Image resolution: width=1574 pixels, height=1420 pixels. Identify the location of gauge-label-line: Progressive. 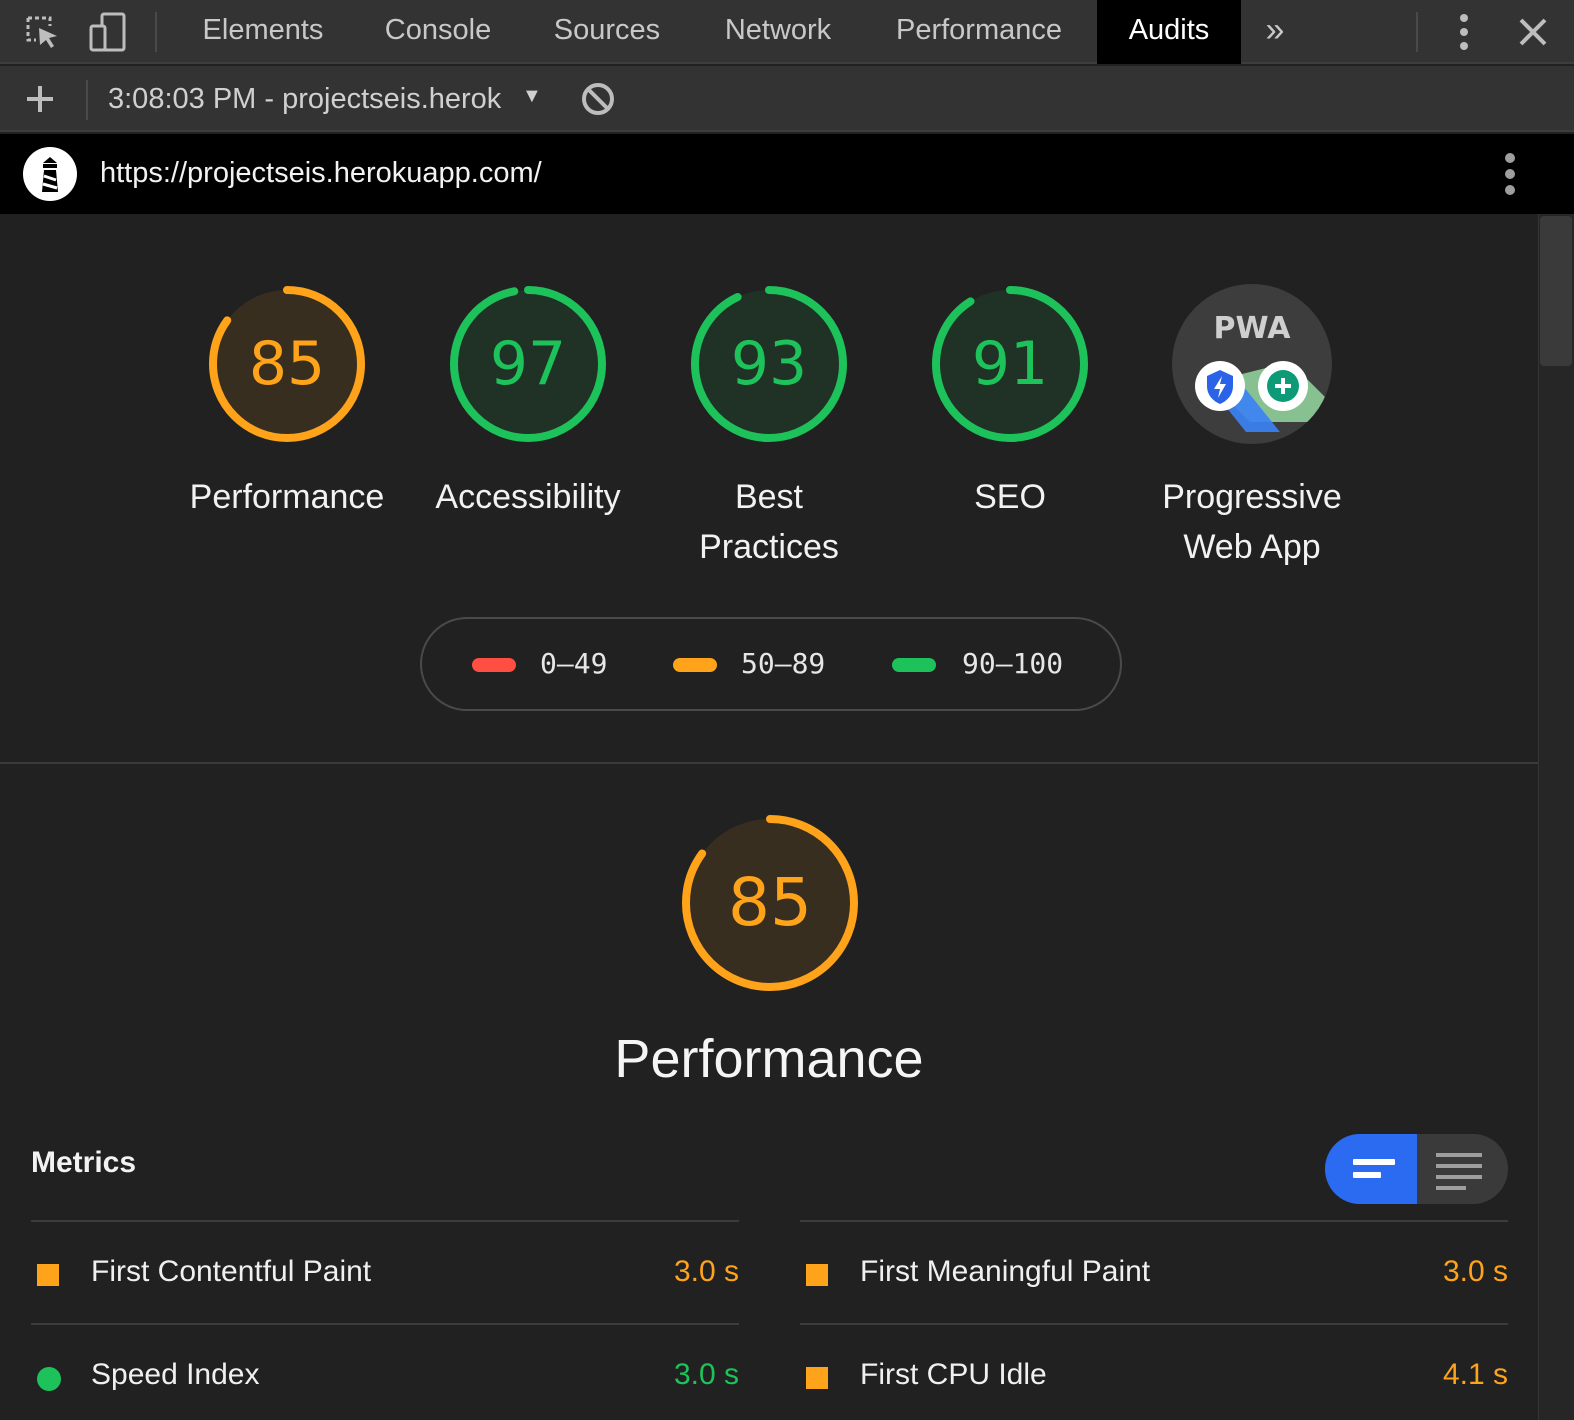
(1252, 497).